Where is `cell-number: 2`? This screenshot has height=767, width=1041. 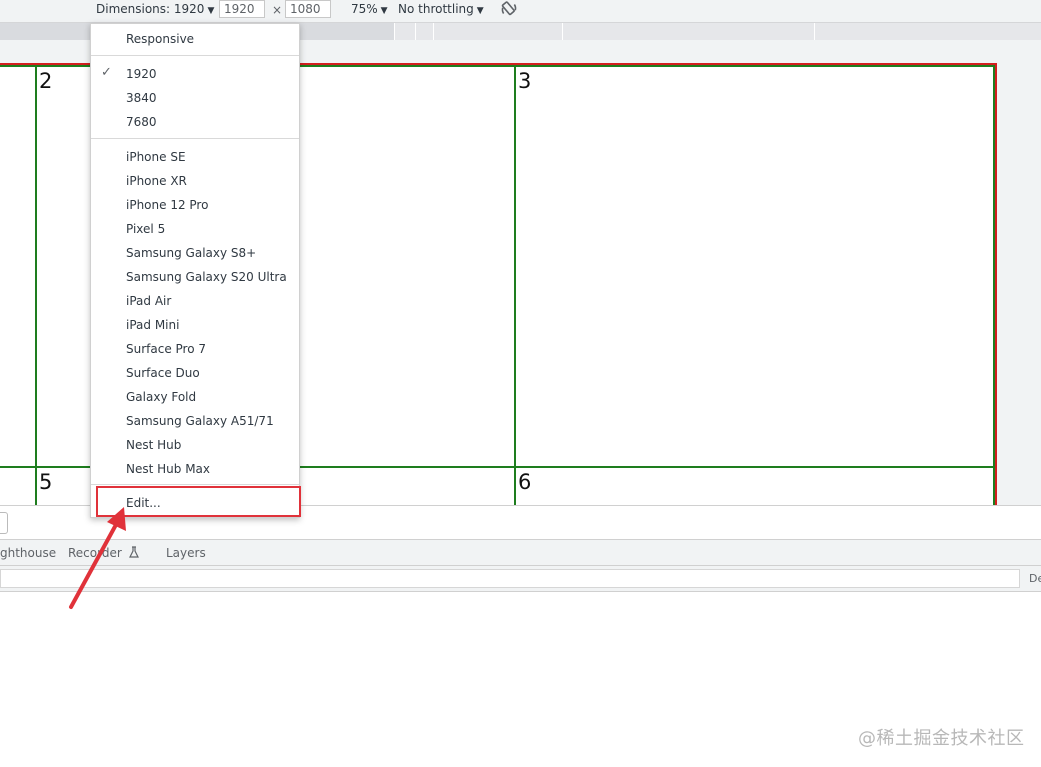 cell-number: 2 is located at coordinates (46, 81).